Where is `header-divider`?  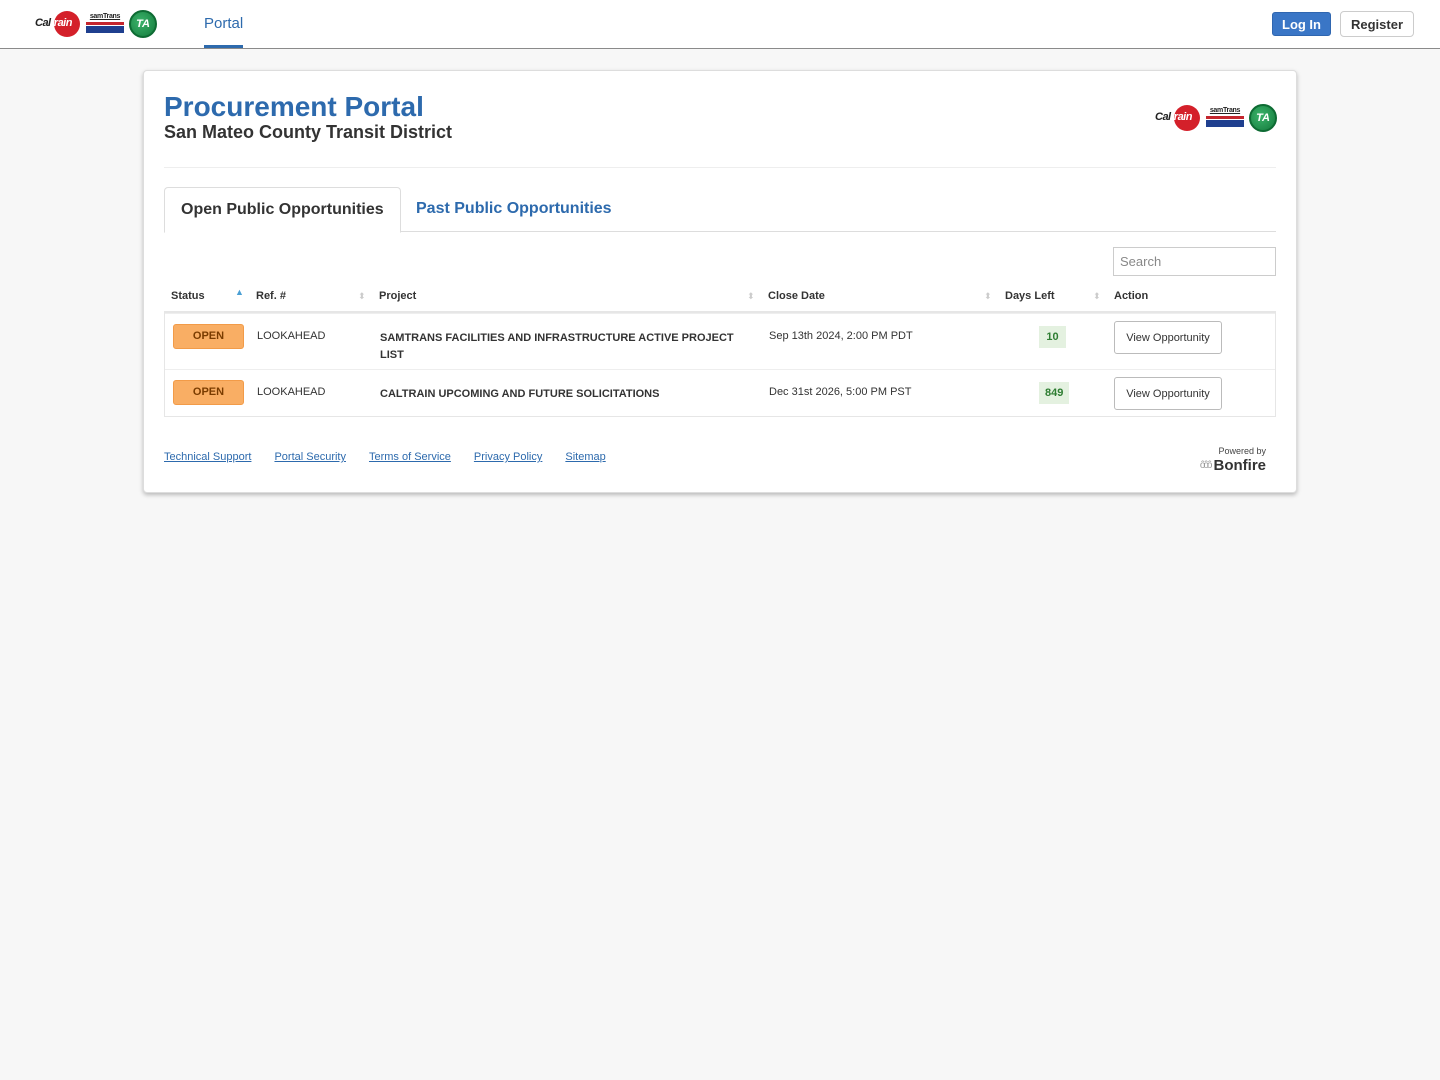 header-divider is located at coordinates (720, 167).